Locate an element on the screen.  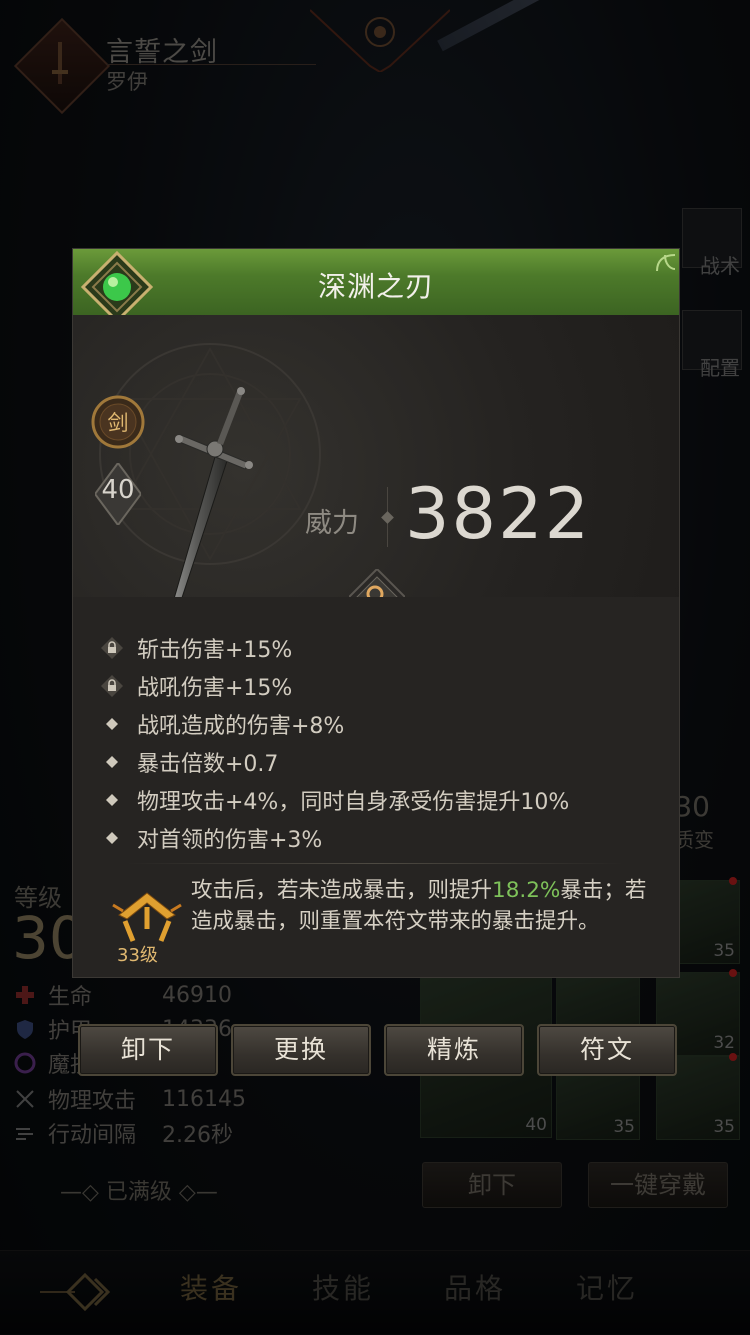
attribute-row: 暴击倍数+0.7 is located at coordinates (189, 762).